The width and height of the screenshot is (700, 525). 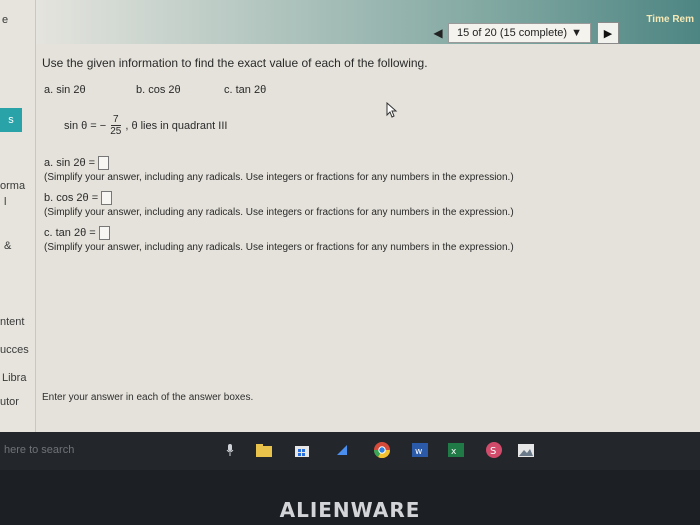 I want to click on mouse-cursor-icon, so click(x=392, y=110).